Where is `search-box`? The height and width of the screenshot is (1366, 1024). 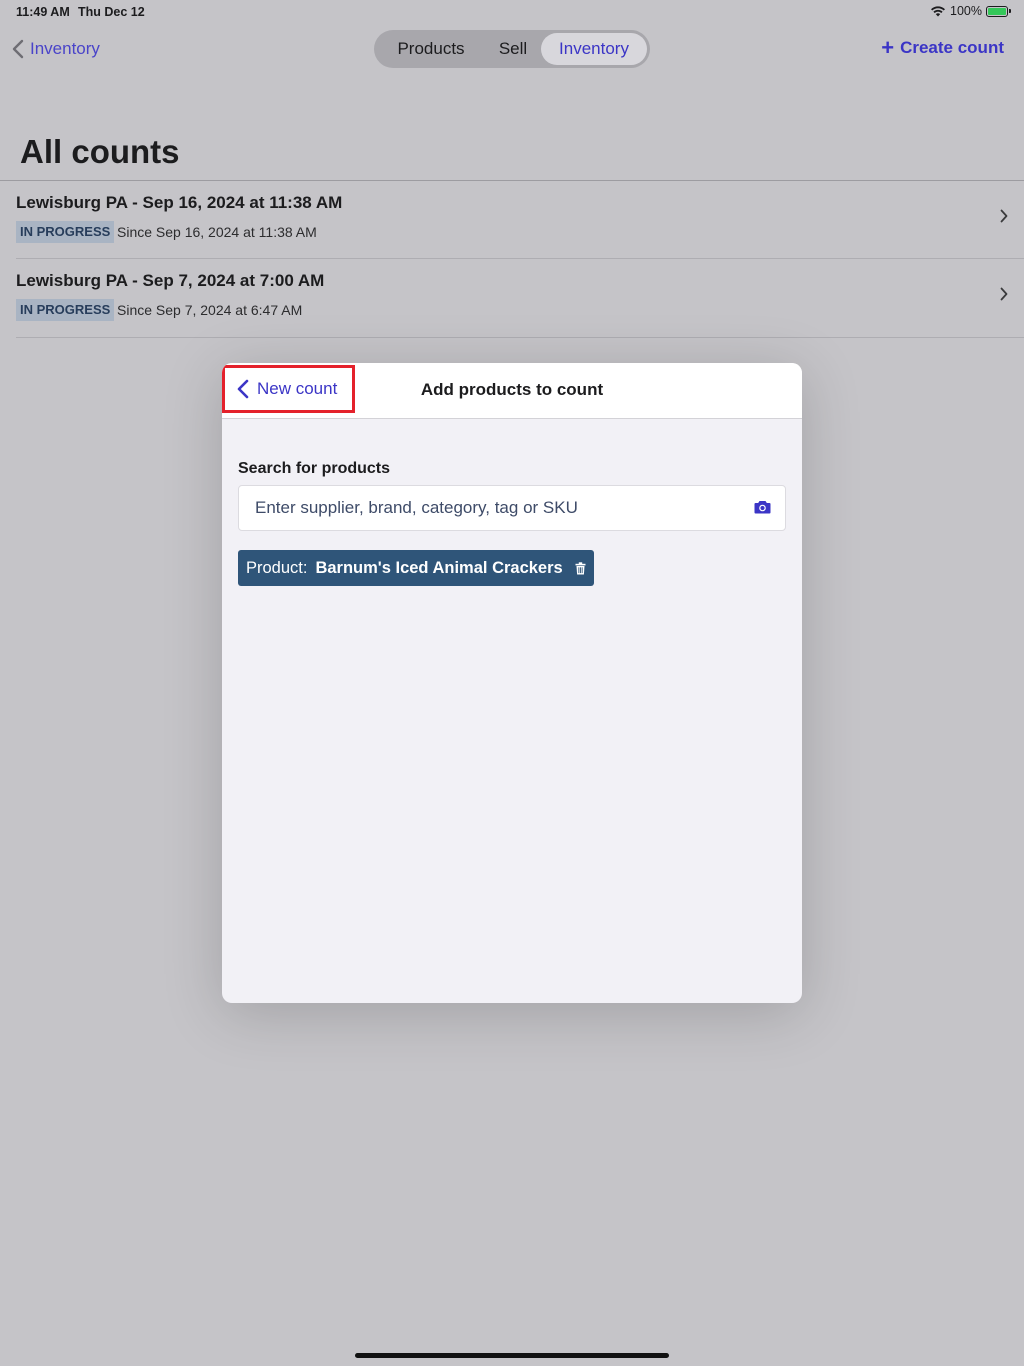 search-box is located at coordinates (512, 508).